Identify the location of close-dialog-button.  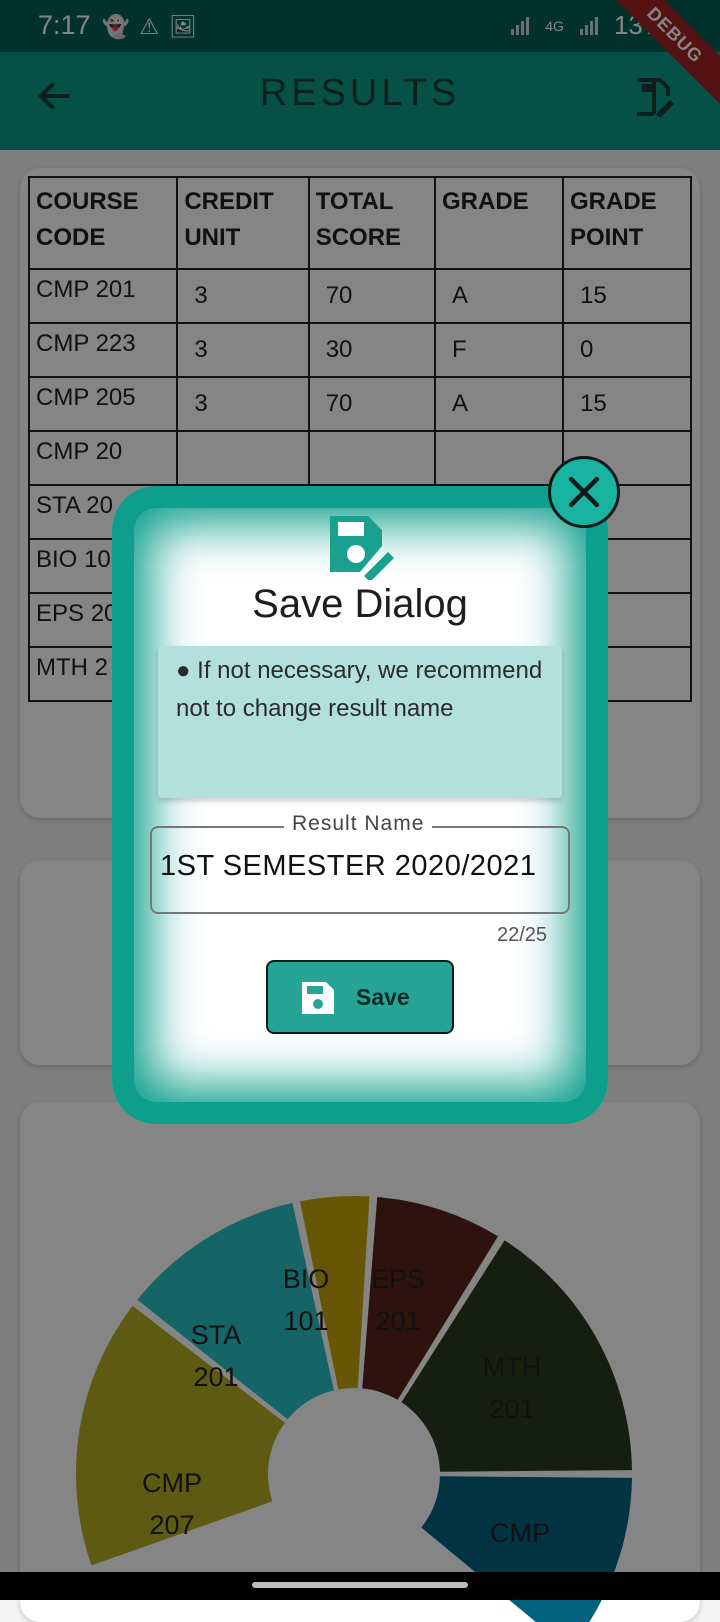
(584, 492).